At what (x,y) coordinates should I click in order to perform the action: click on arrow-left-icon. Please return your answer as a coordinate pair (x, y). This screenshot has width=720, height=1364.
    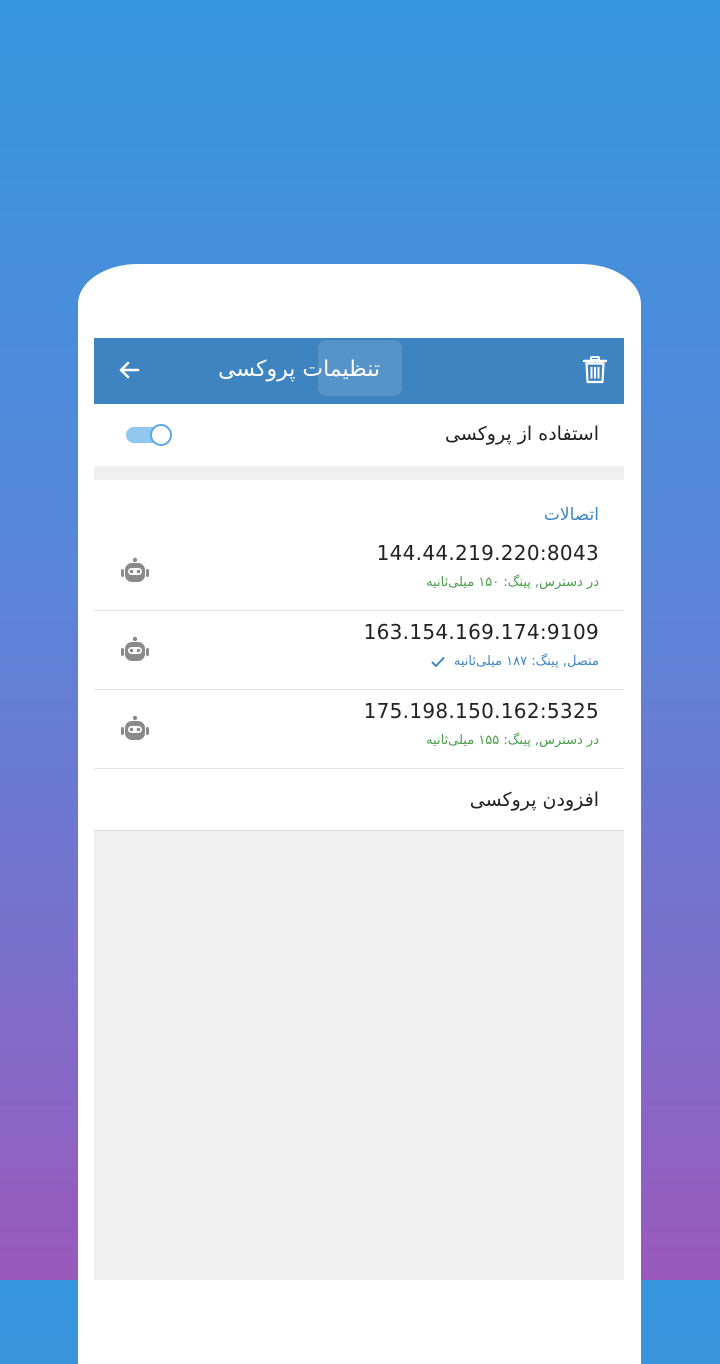
    Looking at the image, I should click on (129, 370).